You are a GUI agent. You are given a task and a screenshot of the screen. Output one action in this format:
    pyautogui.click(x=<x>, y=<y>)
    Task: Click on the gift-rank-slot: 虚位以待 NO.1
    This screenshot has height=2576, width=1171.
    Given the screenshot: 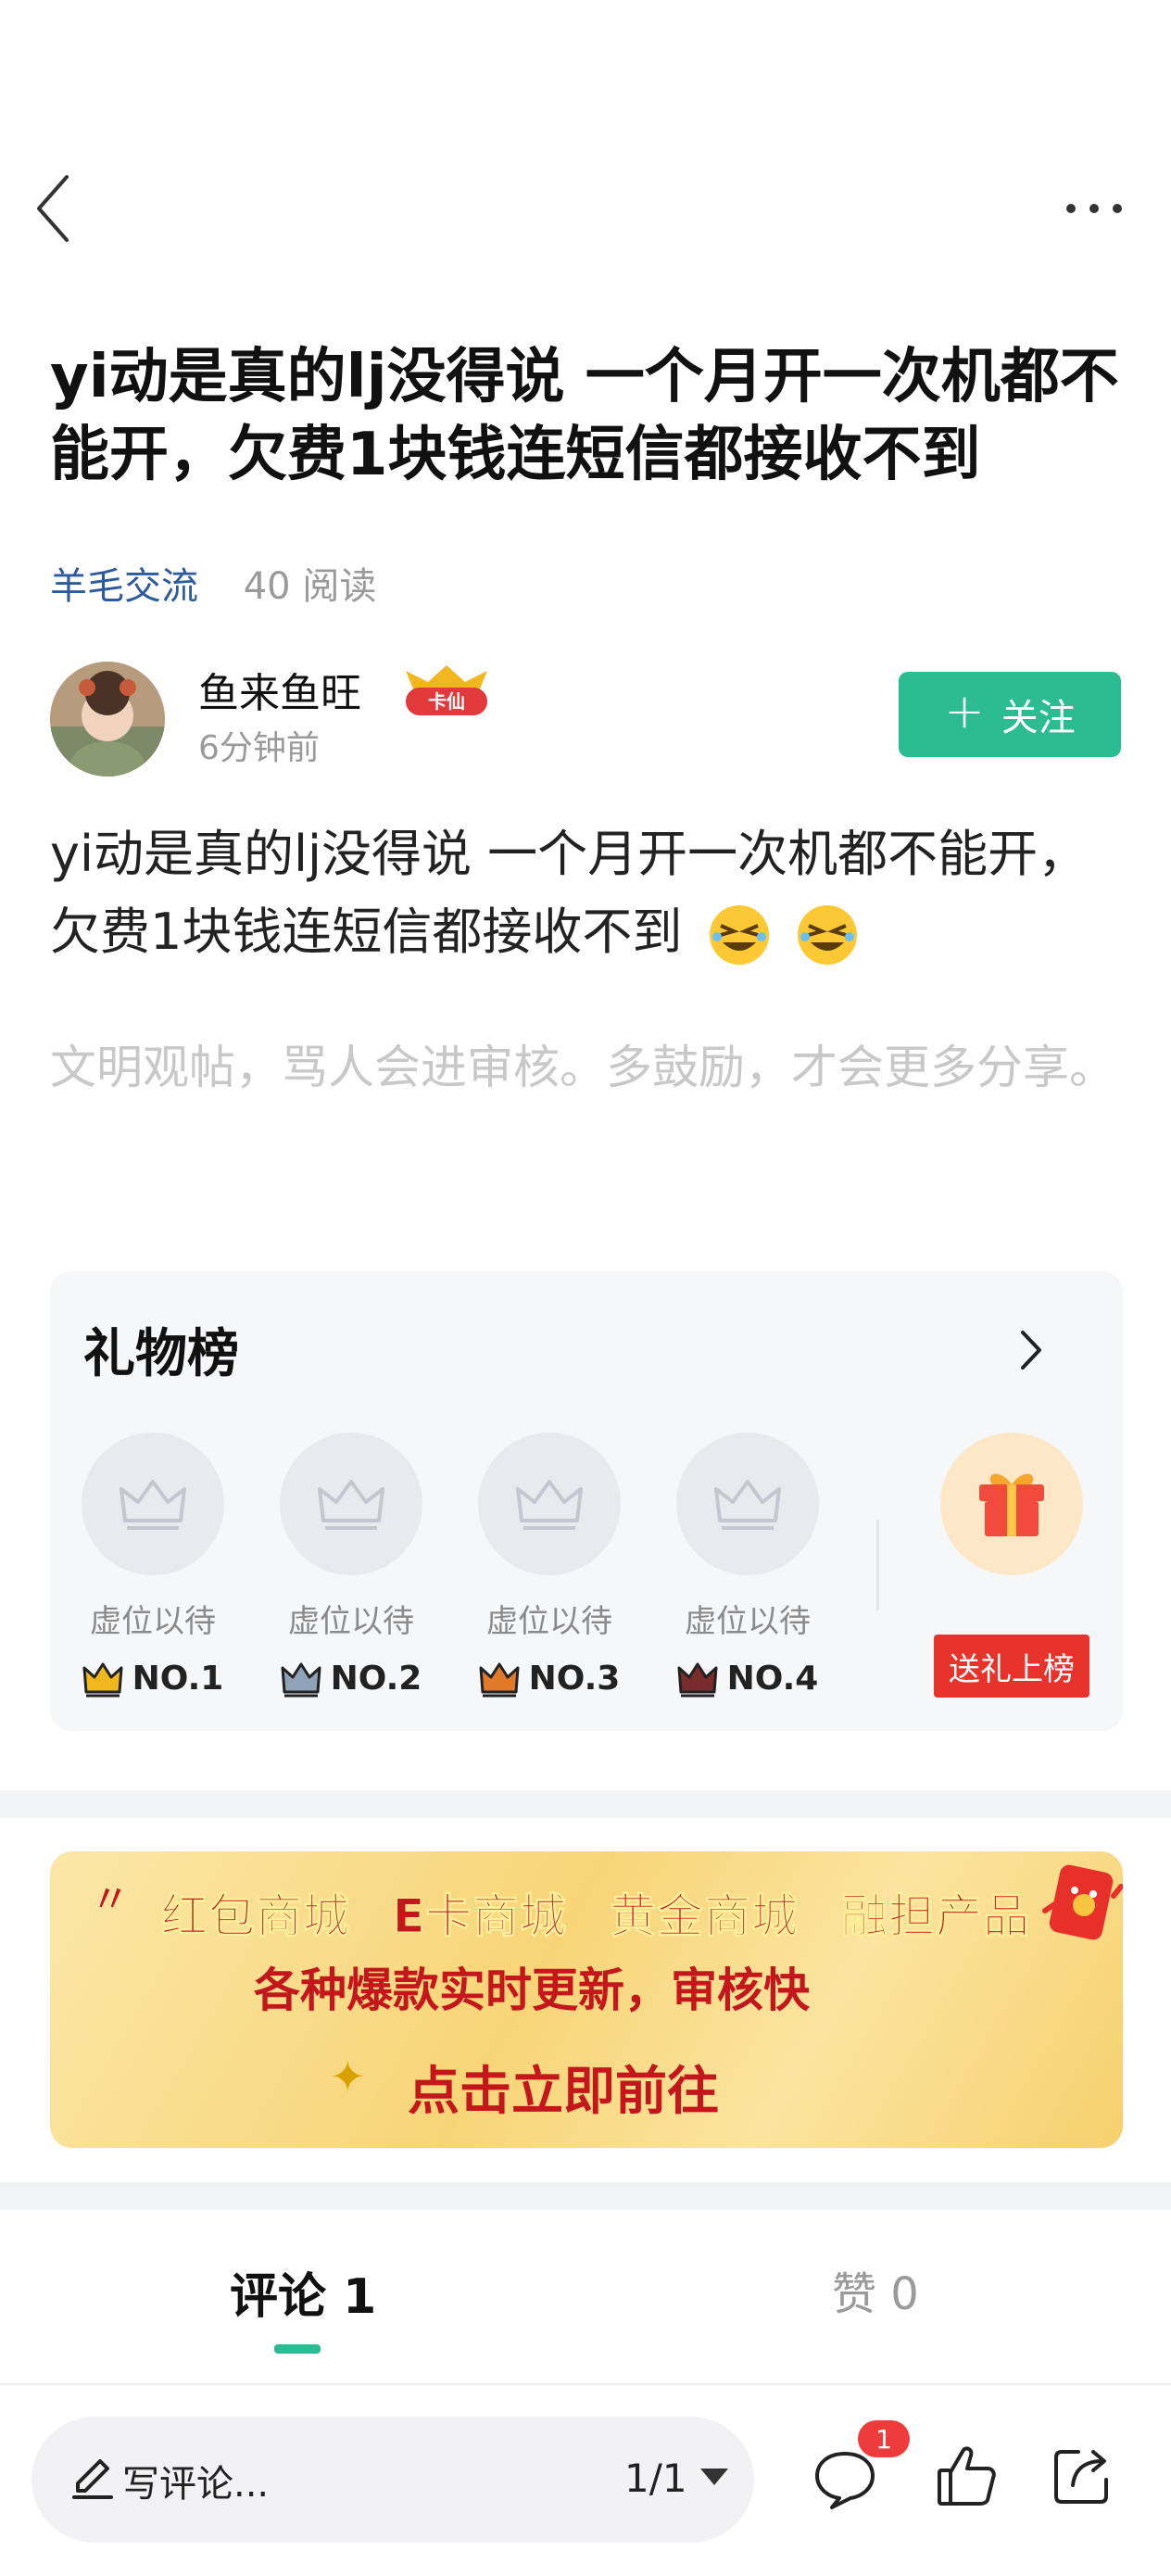 What is the action you would take?
    pyautogui.click(x=153, y=1565)
    